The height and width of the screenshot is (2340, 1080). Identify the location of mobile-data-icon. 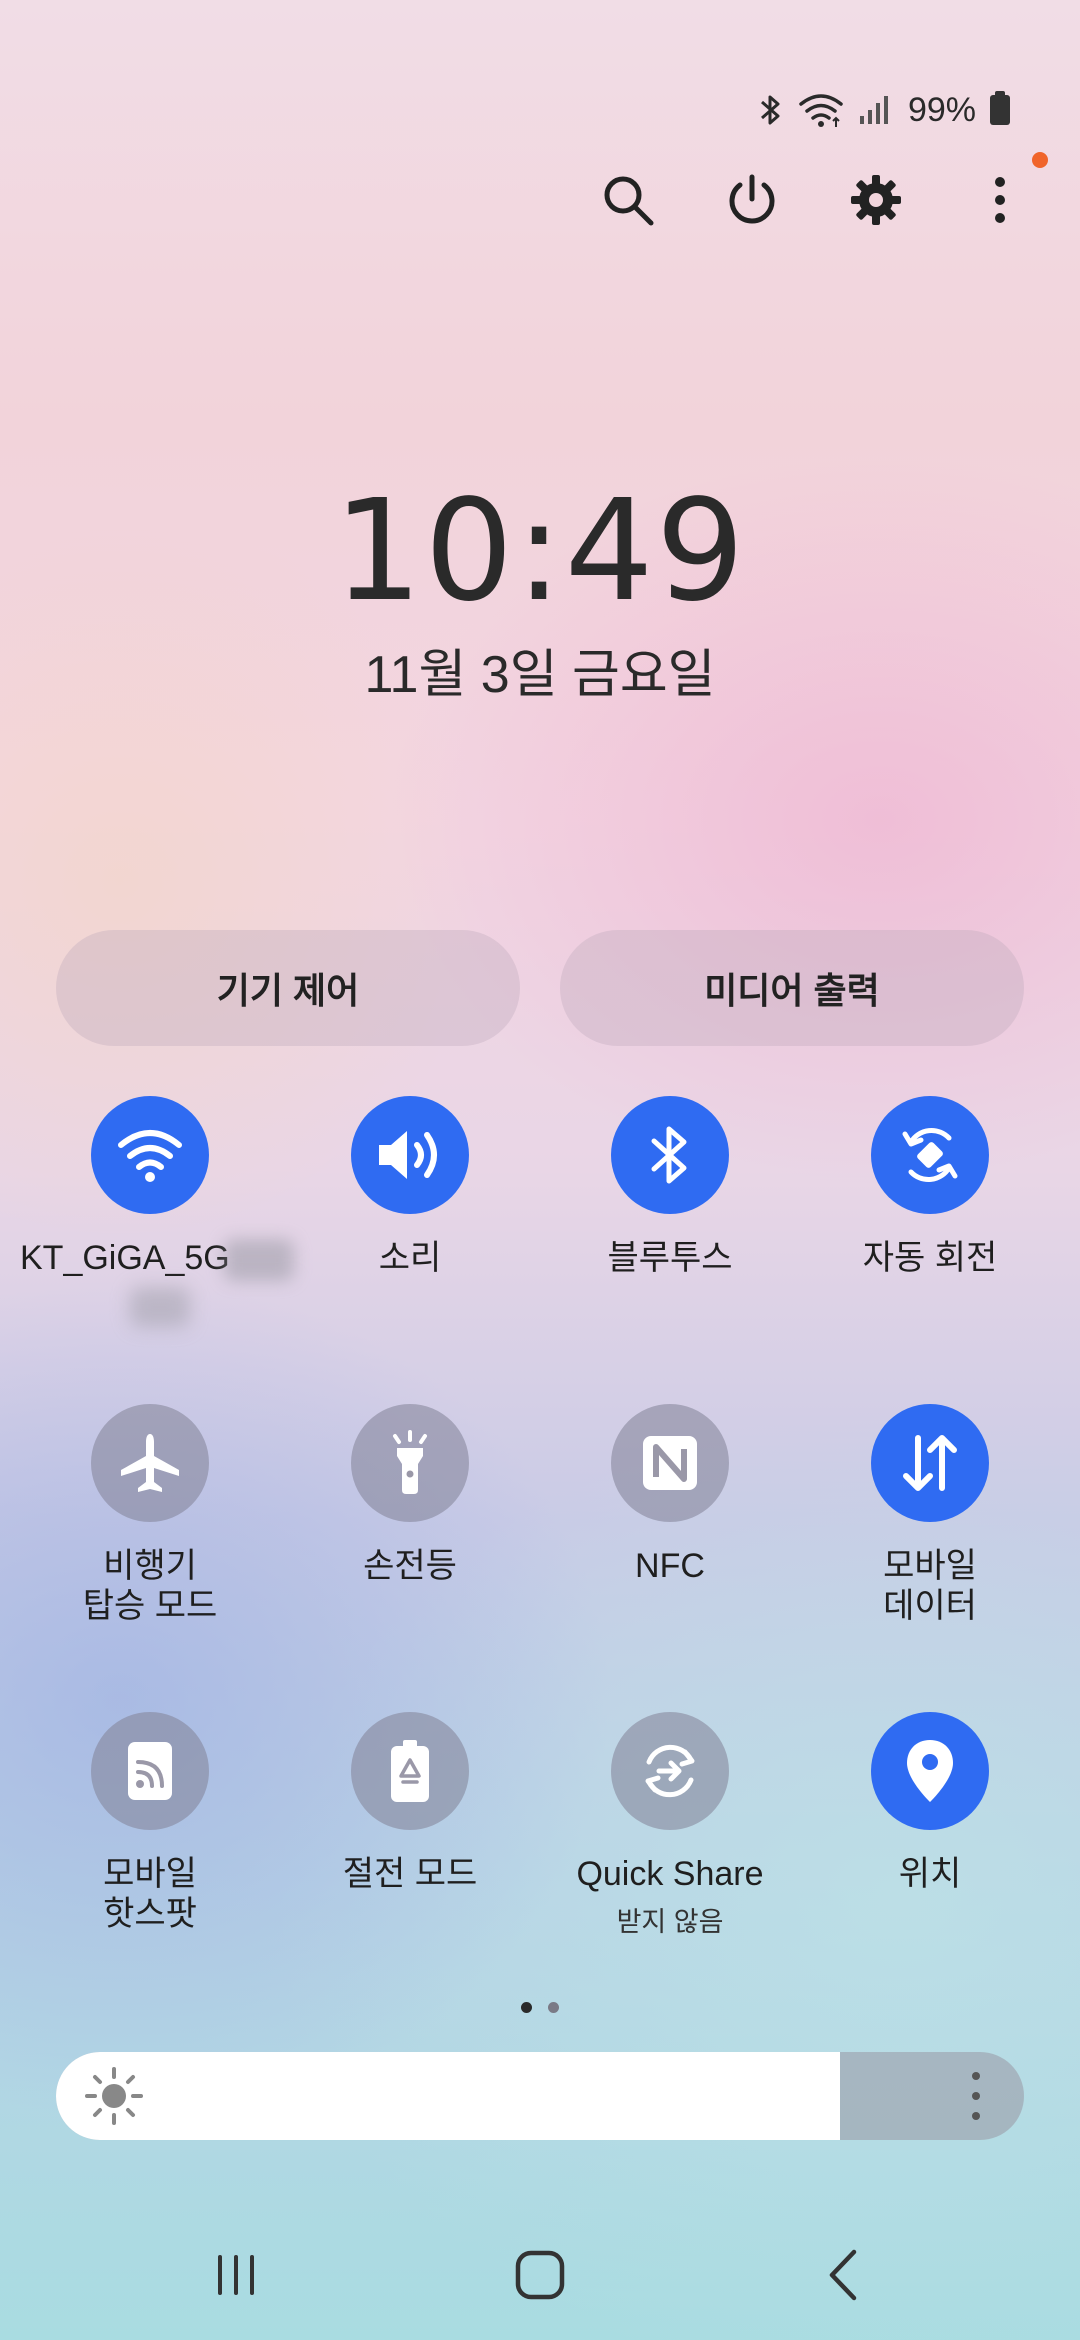
(930, 1463).